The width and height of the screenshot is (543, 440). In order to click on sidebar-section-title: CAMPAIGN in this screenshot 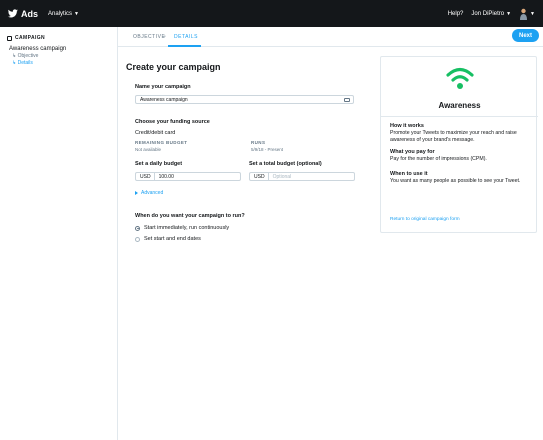, I will do `click(58, 38)`.